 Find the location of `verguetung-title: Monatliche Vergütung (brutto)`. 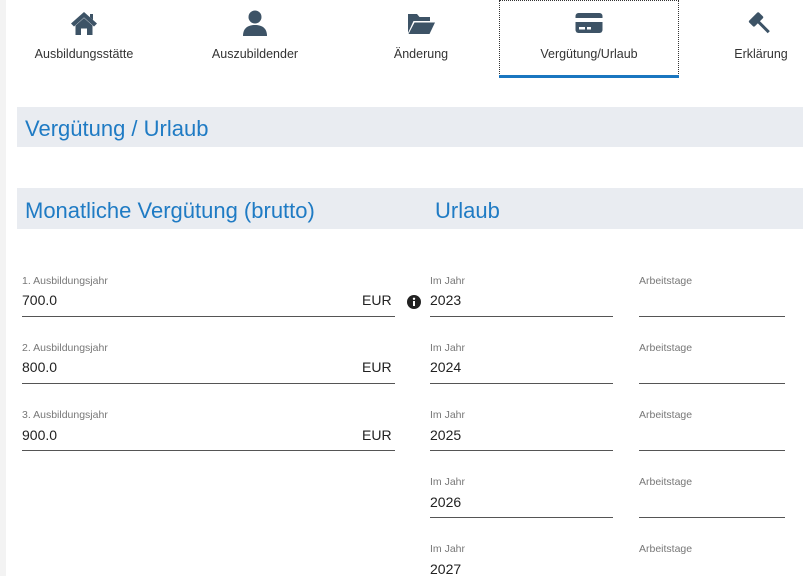

verguetung-title: Monatliche Vergütung (brutto) is located at coordinates (170, 210).